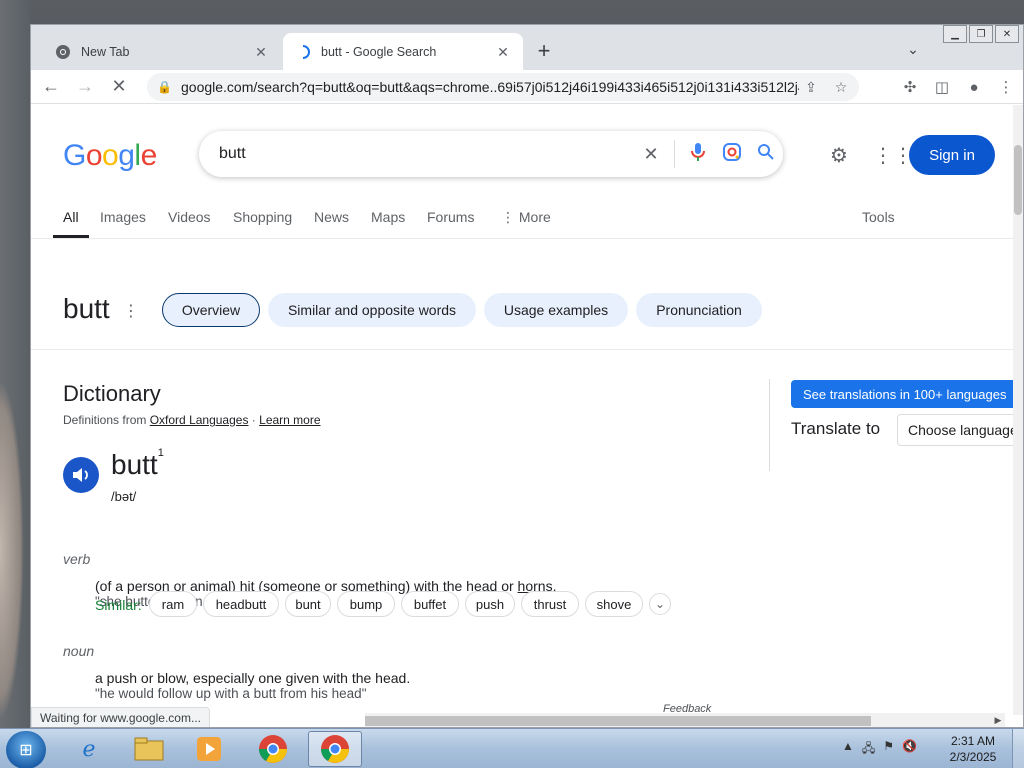 This screenshot has height=768, width=1024. I want to click on search-icon, so click(766, 154).